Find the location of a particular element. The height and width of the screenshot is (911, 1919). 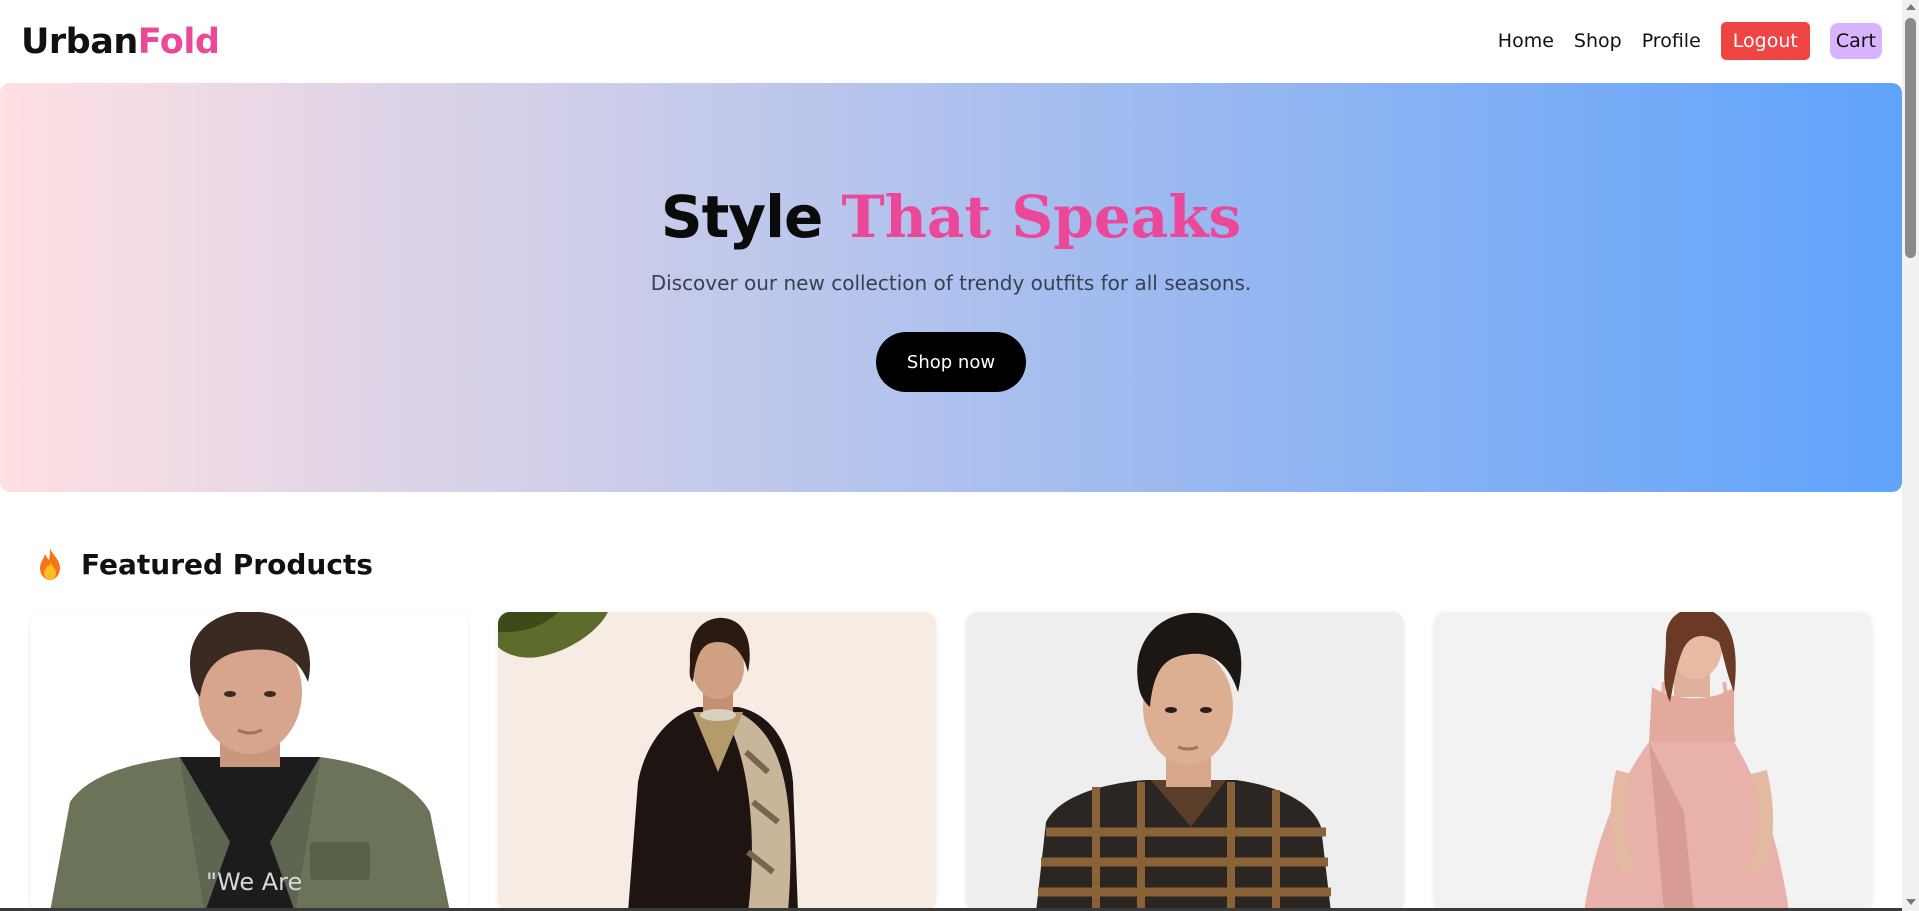

product-image-woman-kurta is located at coordinates (717, 760).